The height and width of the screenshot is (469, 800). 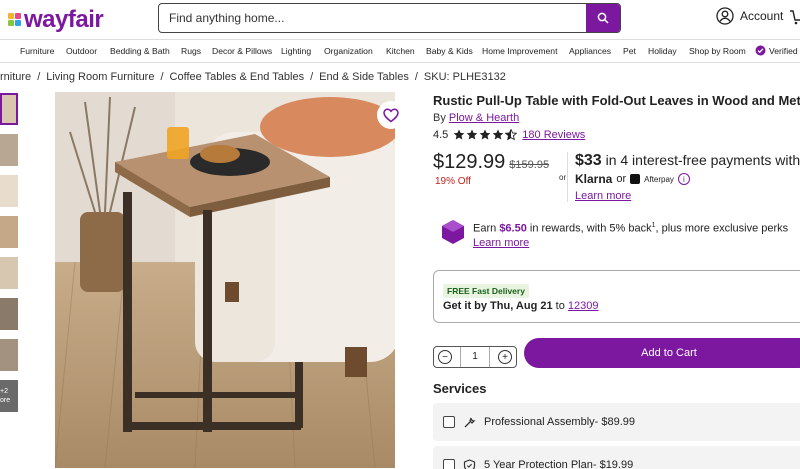 I want to click on decrement-button: −, so click(x=445, y=357).